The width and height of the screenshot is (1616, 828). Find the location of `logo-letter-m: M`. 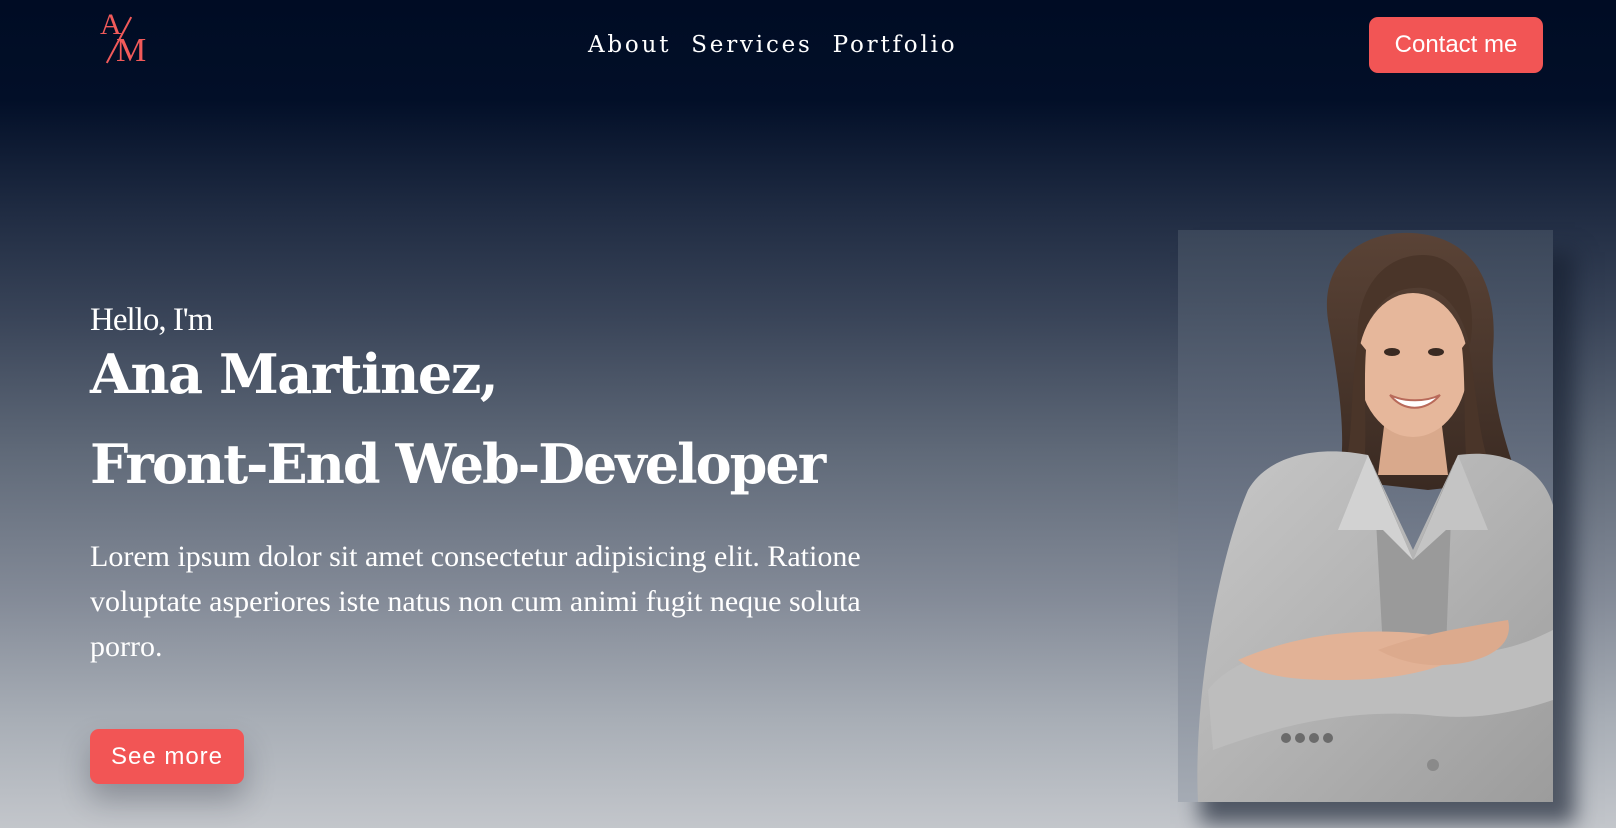

logo-letter-m: M is located at coordinates (131, 50).